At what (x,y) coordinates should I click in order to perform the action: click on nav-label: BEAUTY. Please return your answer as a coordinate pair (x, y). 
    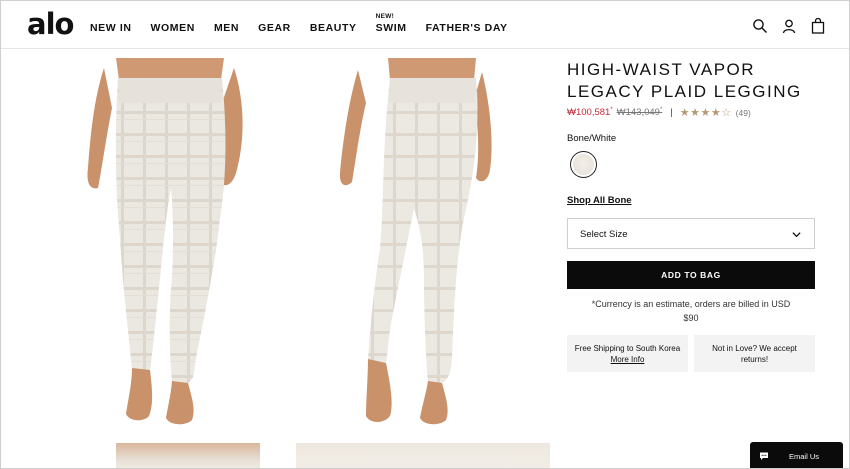
    Looking at the image, I should click on (333, 28).